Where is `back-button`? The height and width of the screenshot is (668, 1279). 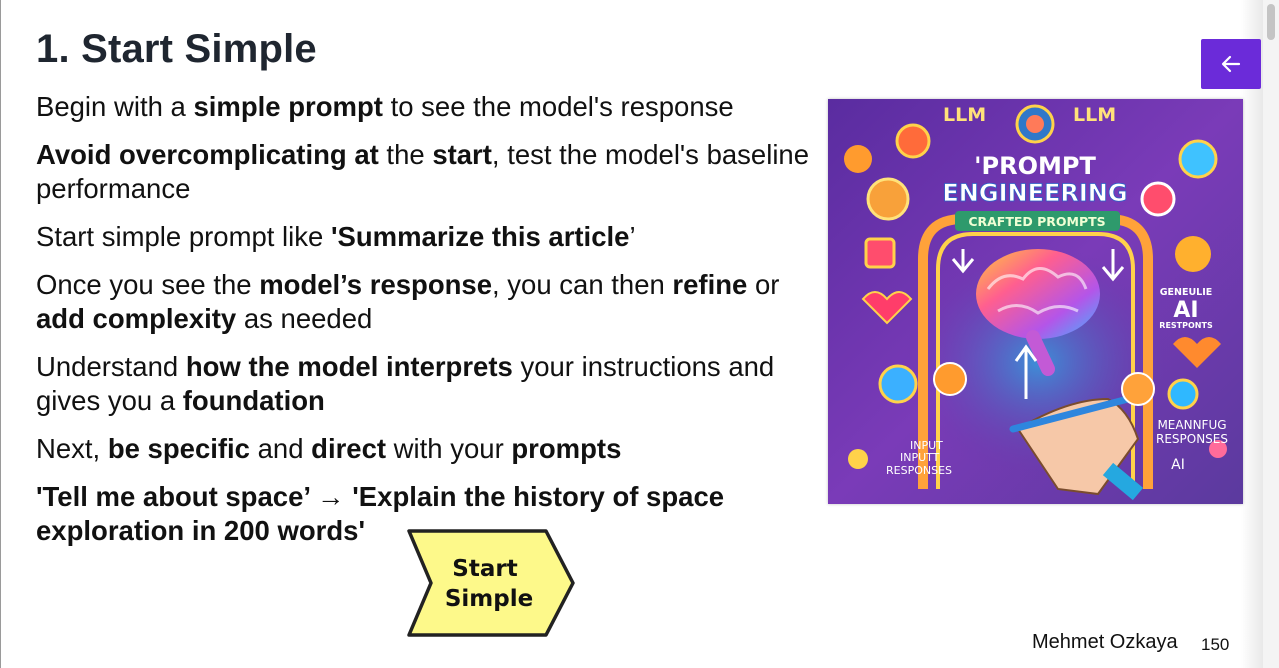
back-button is located at coordinates (1231, 64).